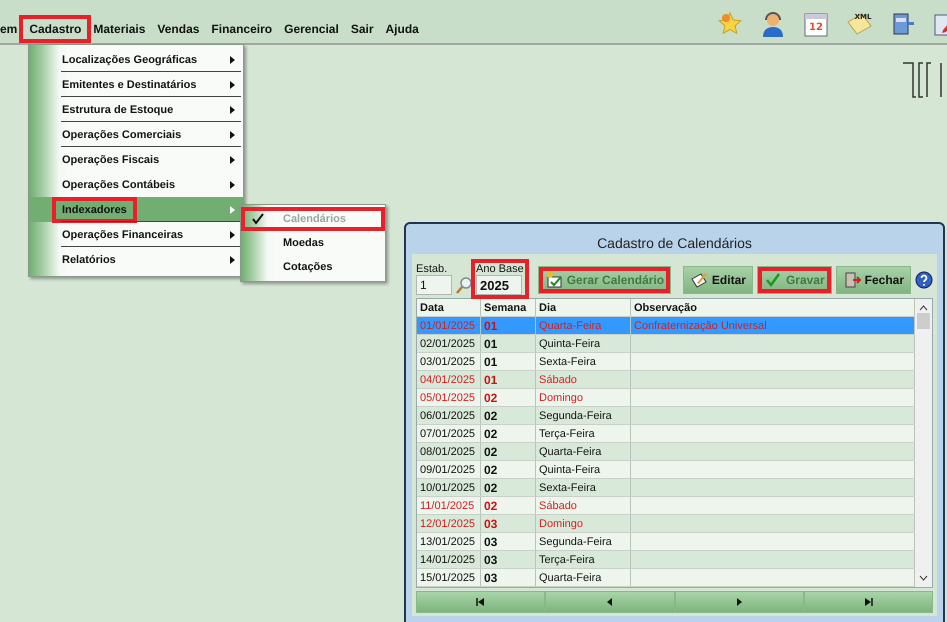 The width and height of the screenshot is (947, 622). I want to click on door-exit-icon, so click(851, 280).